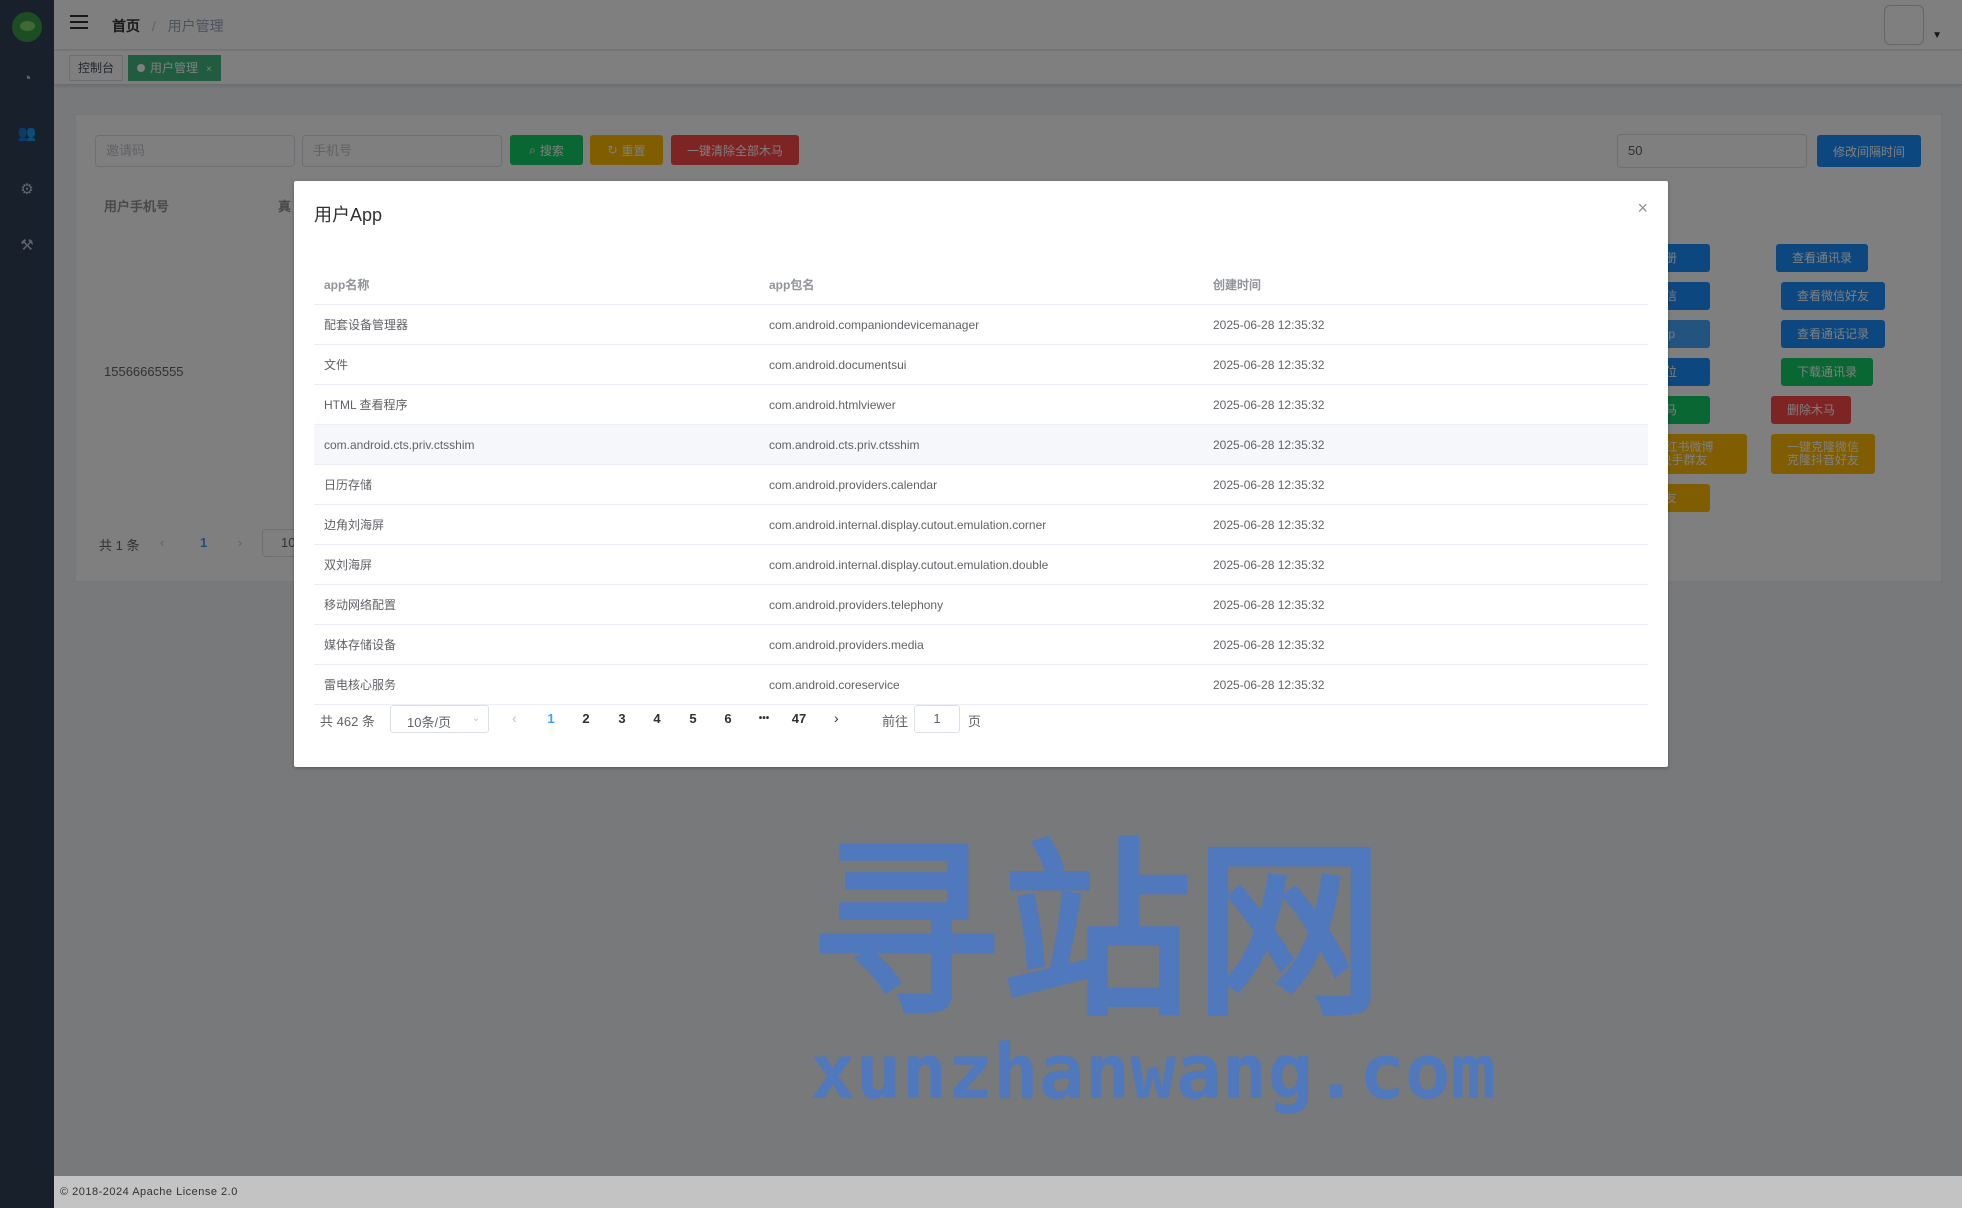 Image resolution: width=1962 pixels, height=1208 pixels. Describe the element at coordinates (764, 718) in the screenshot. I see `pager-ellipsis: •••` at that location.